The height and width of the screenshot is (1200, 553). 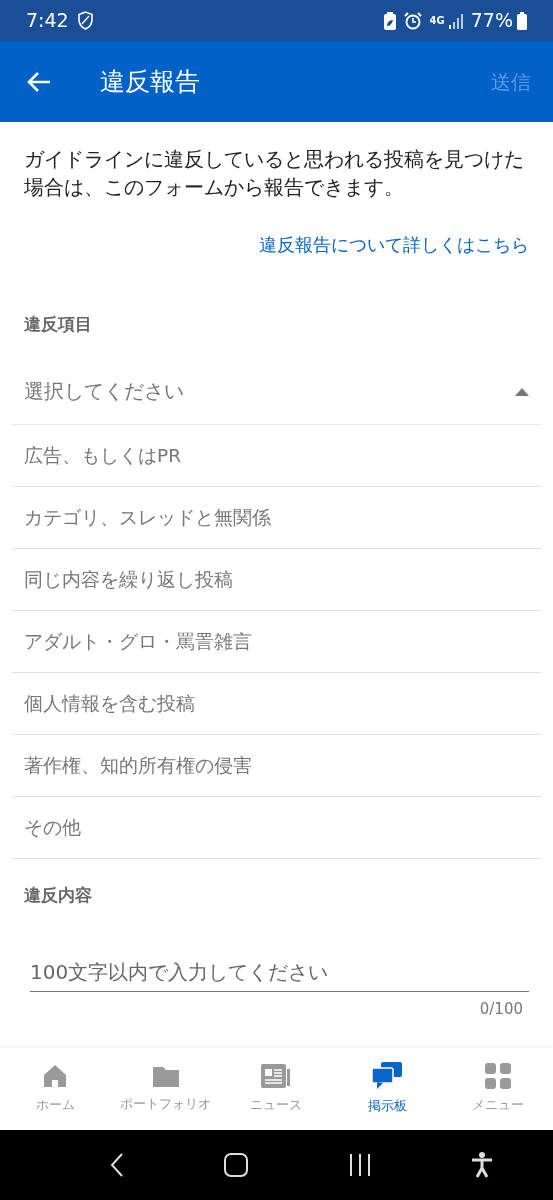 What do you see at coordinates (47, 21) in the screenshot?
I see `status-time: 7:42` at bounding box center [47, 21].